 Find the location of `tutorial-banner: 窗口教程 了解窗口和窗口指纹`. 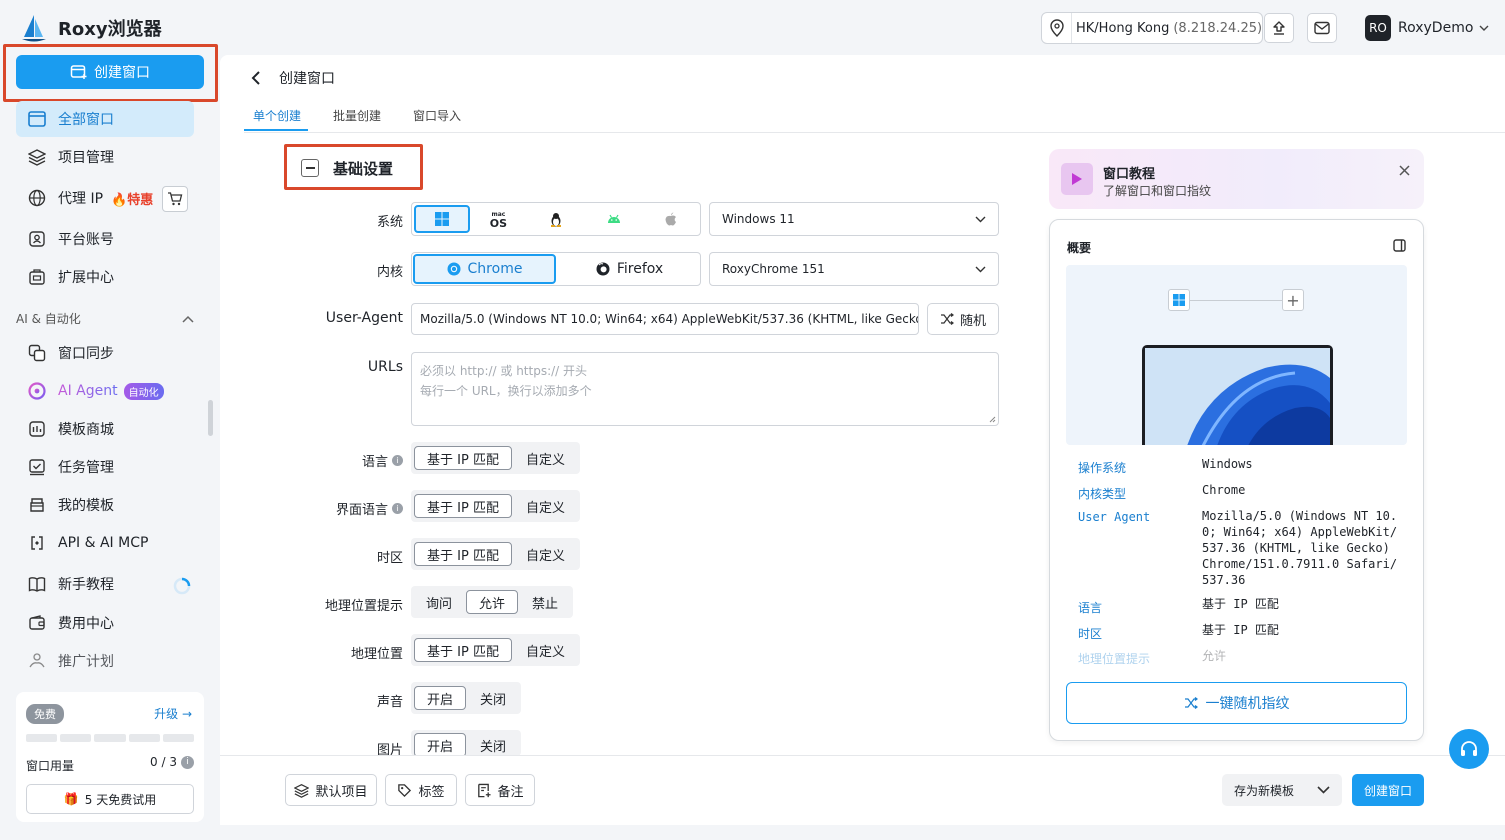

tutorial-banner: 窗口教程 了解窗口和窗口指纹 is located at coordinates (1236, 179).